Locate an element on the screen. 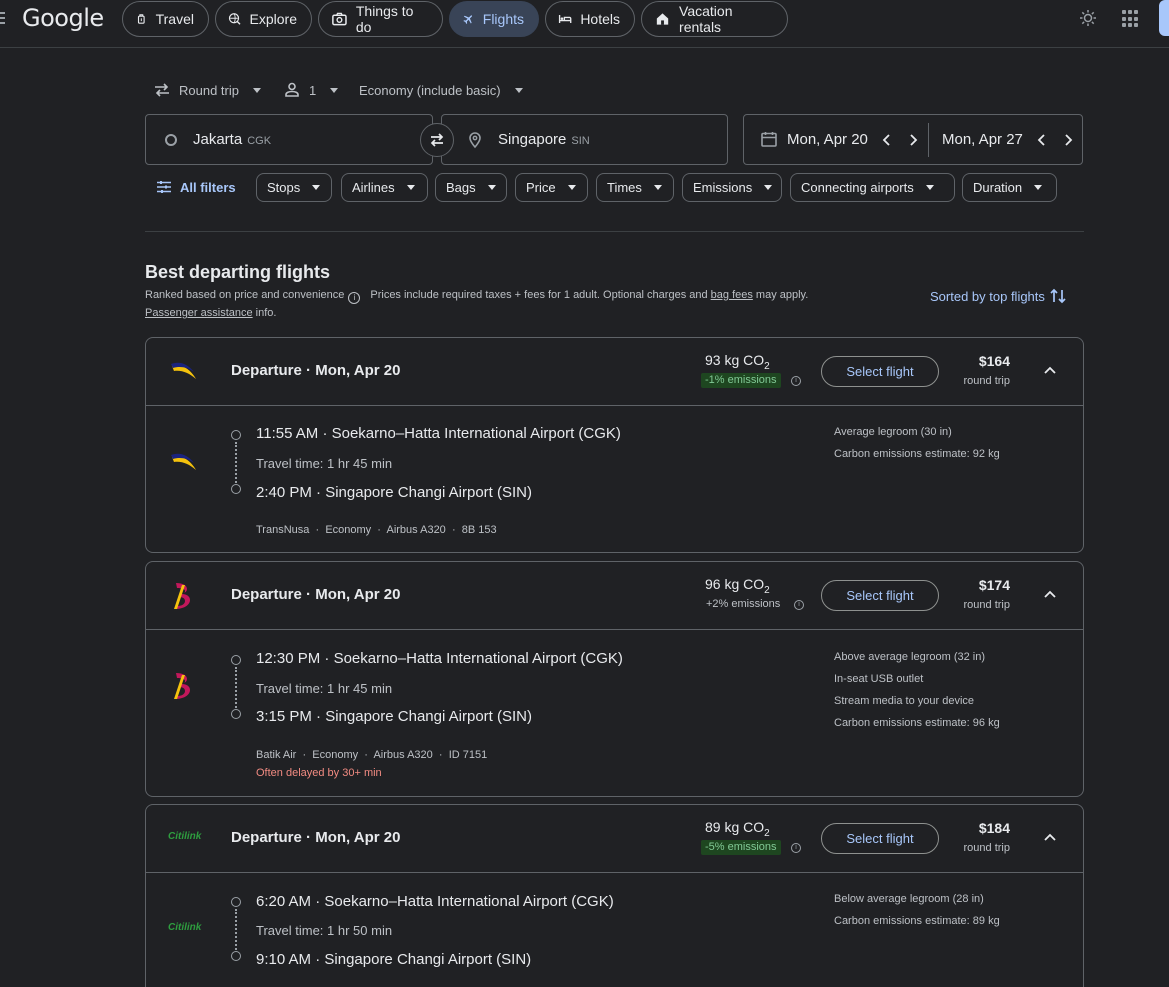 This screenshot has width=1169, height=987. nav-hotels: Hotels is located at coordinates (590, 19).